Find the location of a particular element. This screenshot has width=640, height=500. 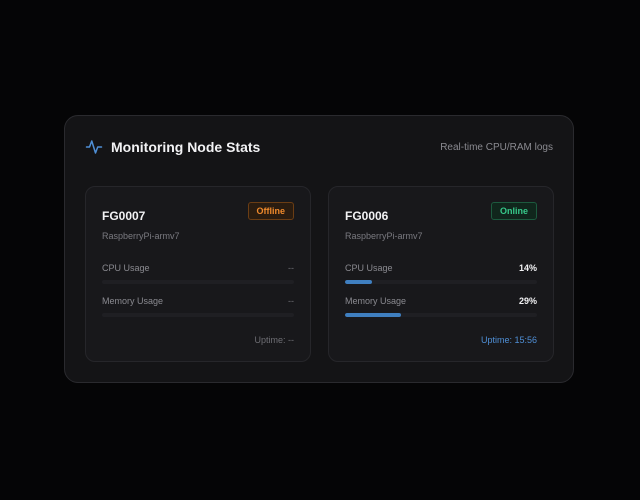

title-group: Monitoring Node Stats is located at coordinates (172, 147).